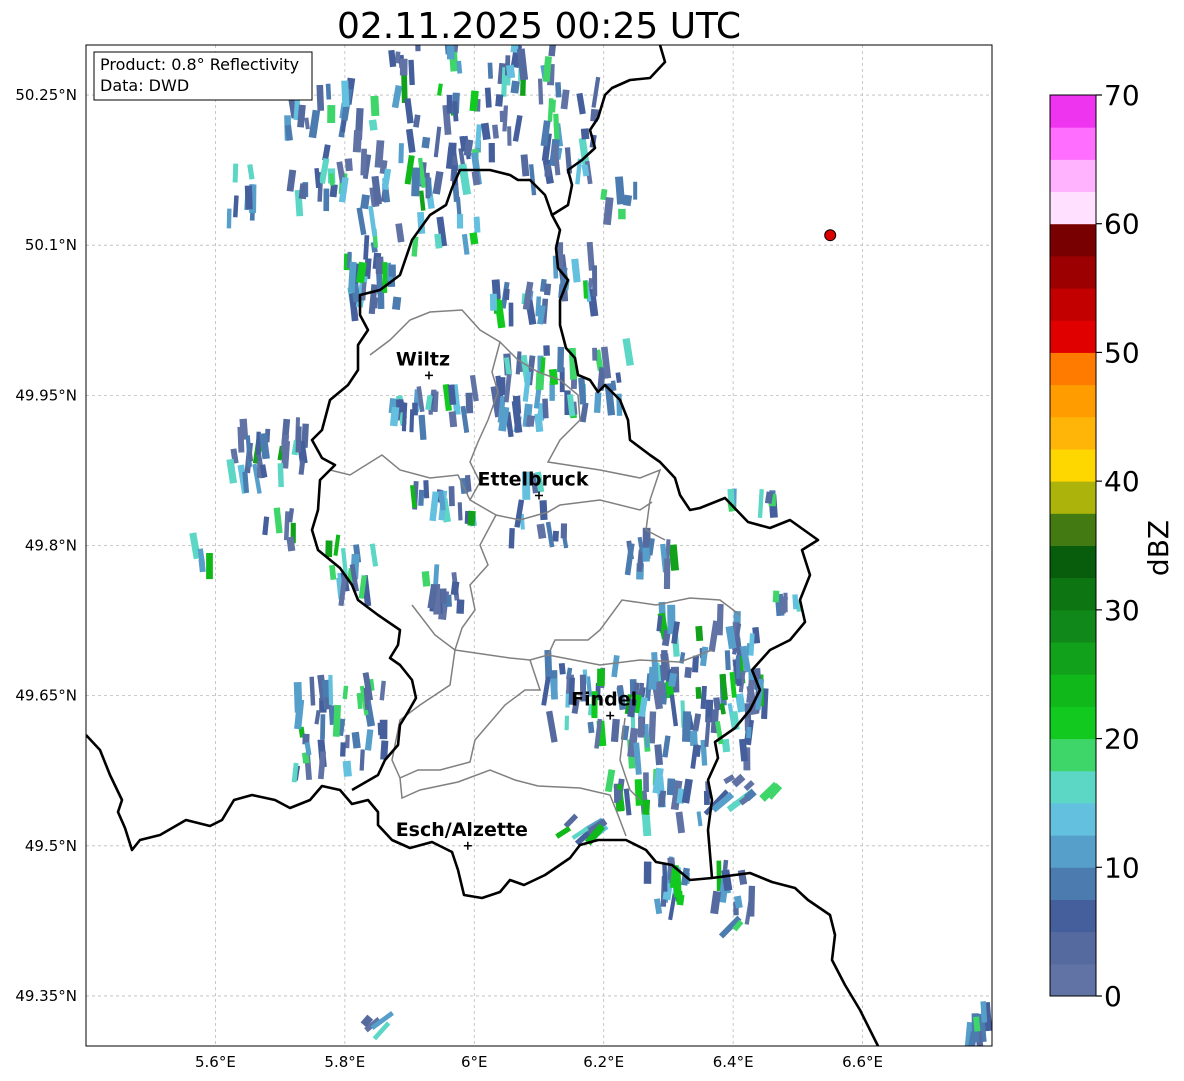  Describe the element at coordinates (1158, 548) in the screenshot. I see `colorbar-label: dBZ` at that location.